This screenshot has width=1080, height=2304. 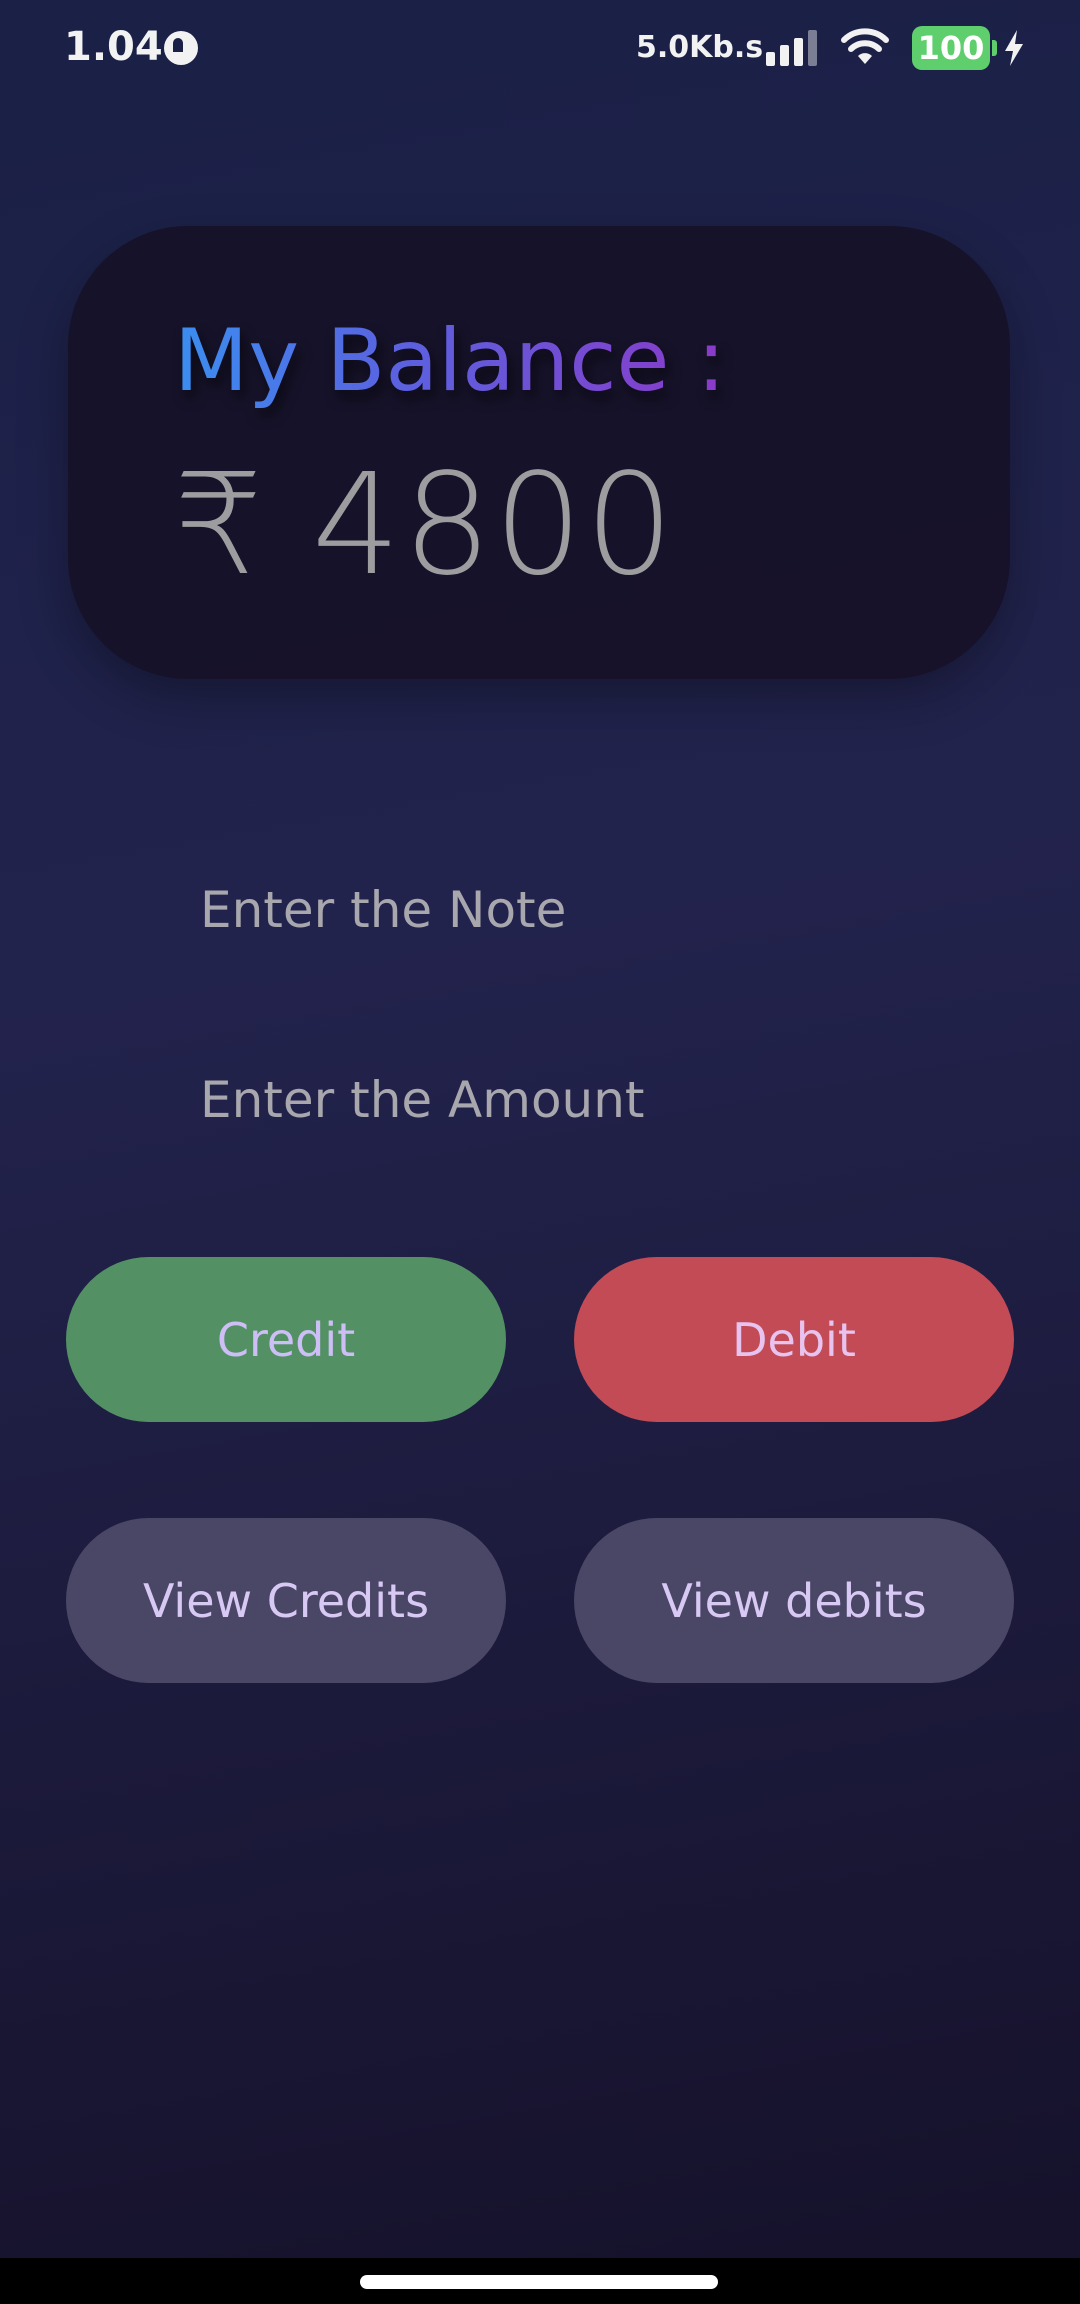 I want to click on amount-input, so click(x=600, y=1100).